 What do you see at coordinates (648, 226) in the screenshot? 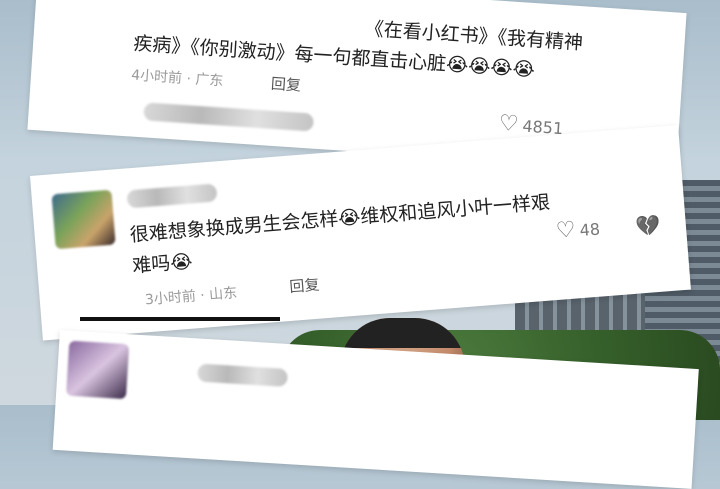
I see `dislike-icon: 💔` at bounding box center [648, 226].